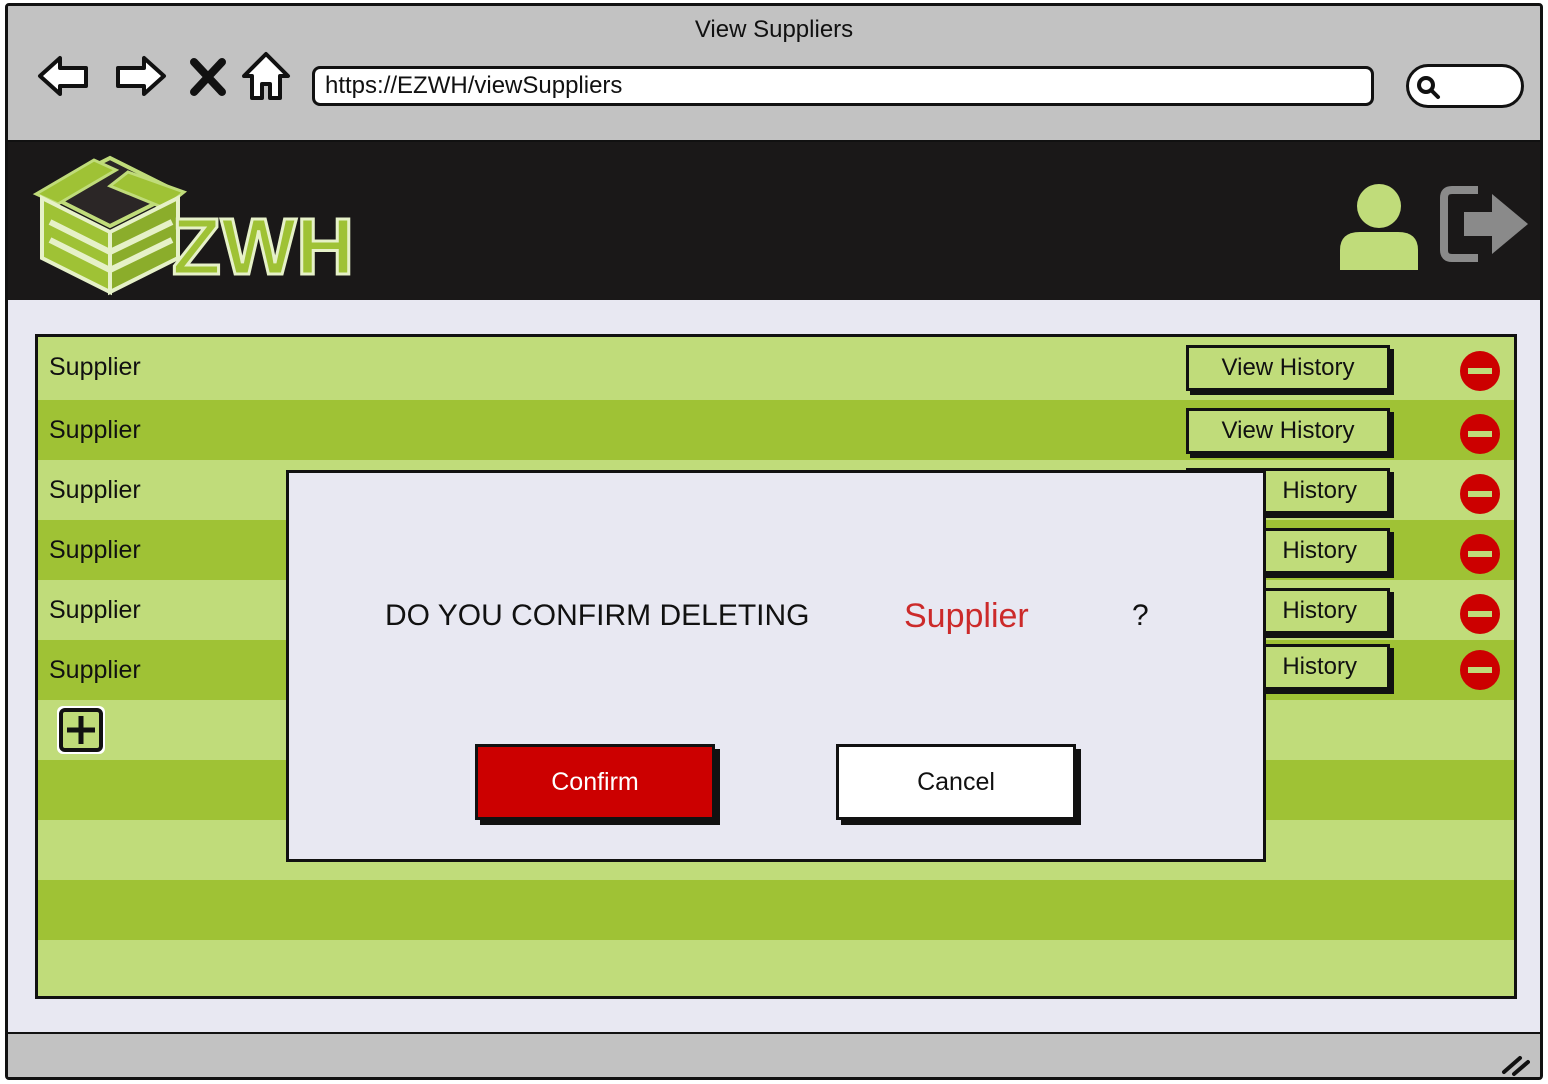 This screenshot has height=1084, width=1548. I want to click on dialog-question-mark: ?, so click(1140, 615).